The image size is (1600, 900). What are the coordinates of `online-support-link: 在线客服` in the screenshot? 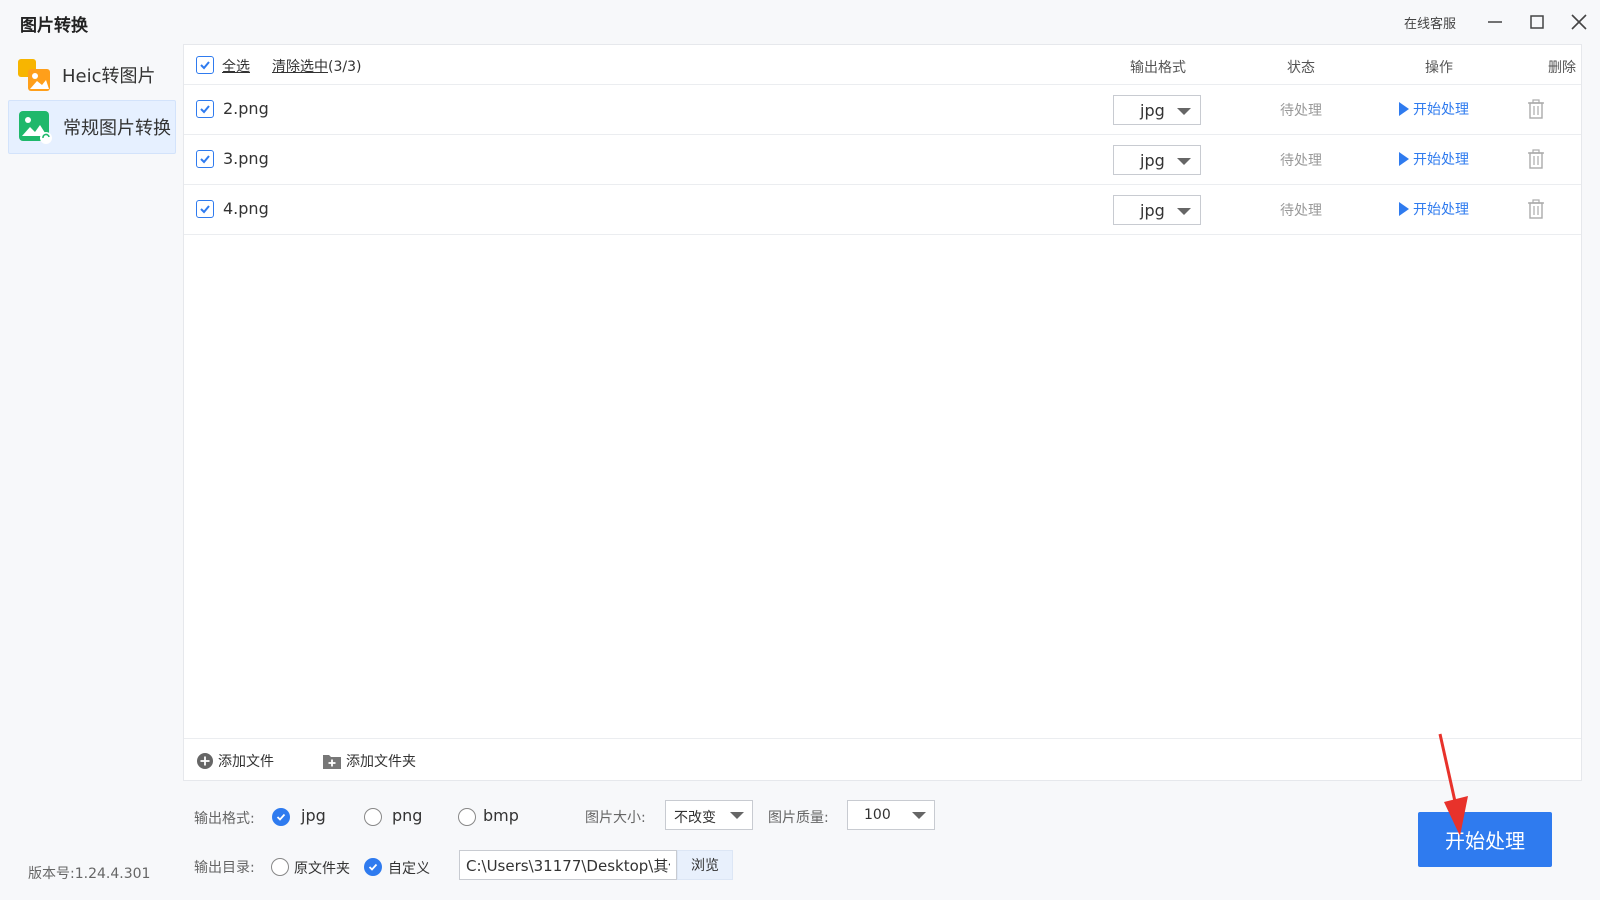 It's located at (1430, 22).